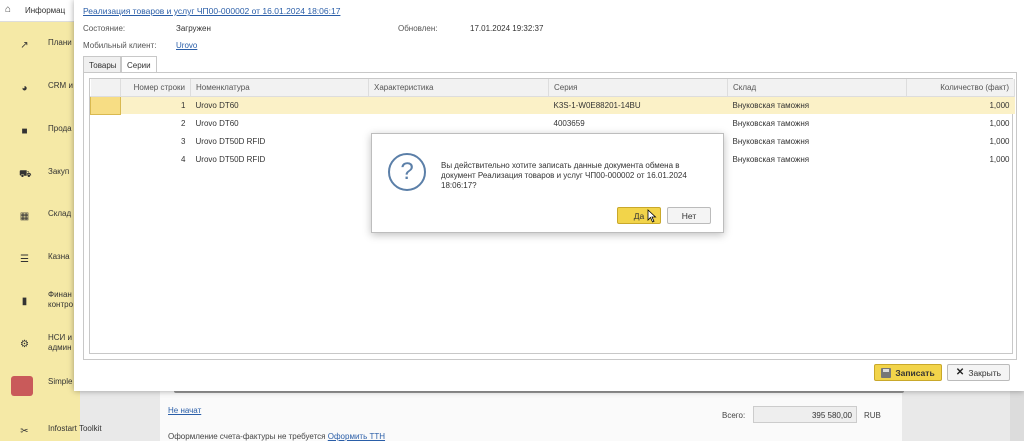  I want to click on mouse-cursor-icon, so click(652, 216).